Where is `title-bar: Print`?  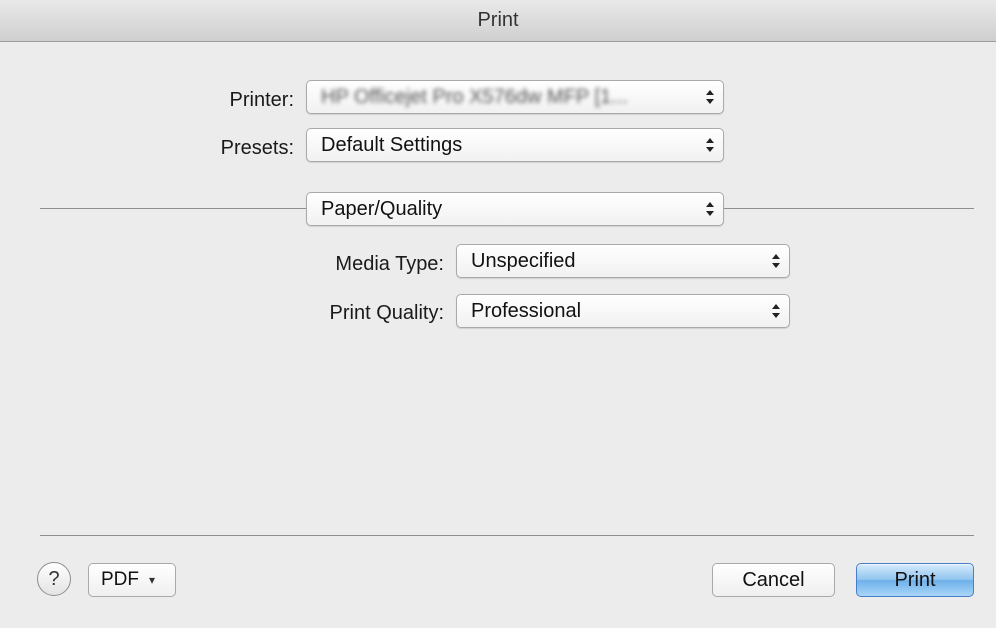
title-bar: Print is located at coordinates (498, 21).